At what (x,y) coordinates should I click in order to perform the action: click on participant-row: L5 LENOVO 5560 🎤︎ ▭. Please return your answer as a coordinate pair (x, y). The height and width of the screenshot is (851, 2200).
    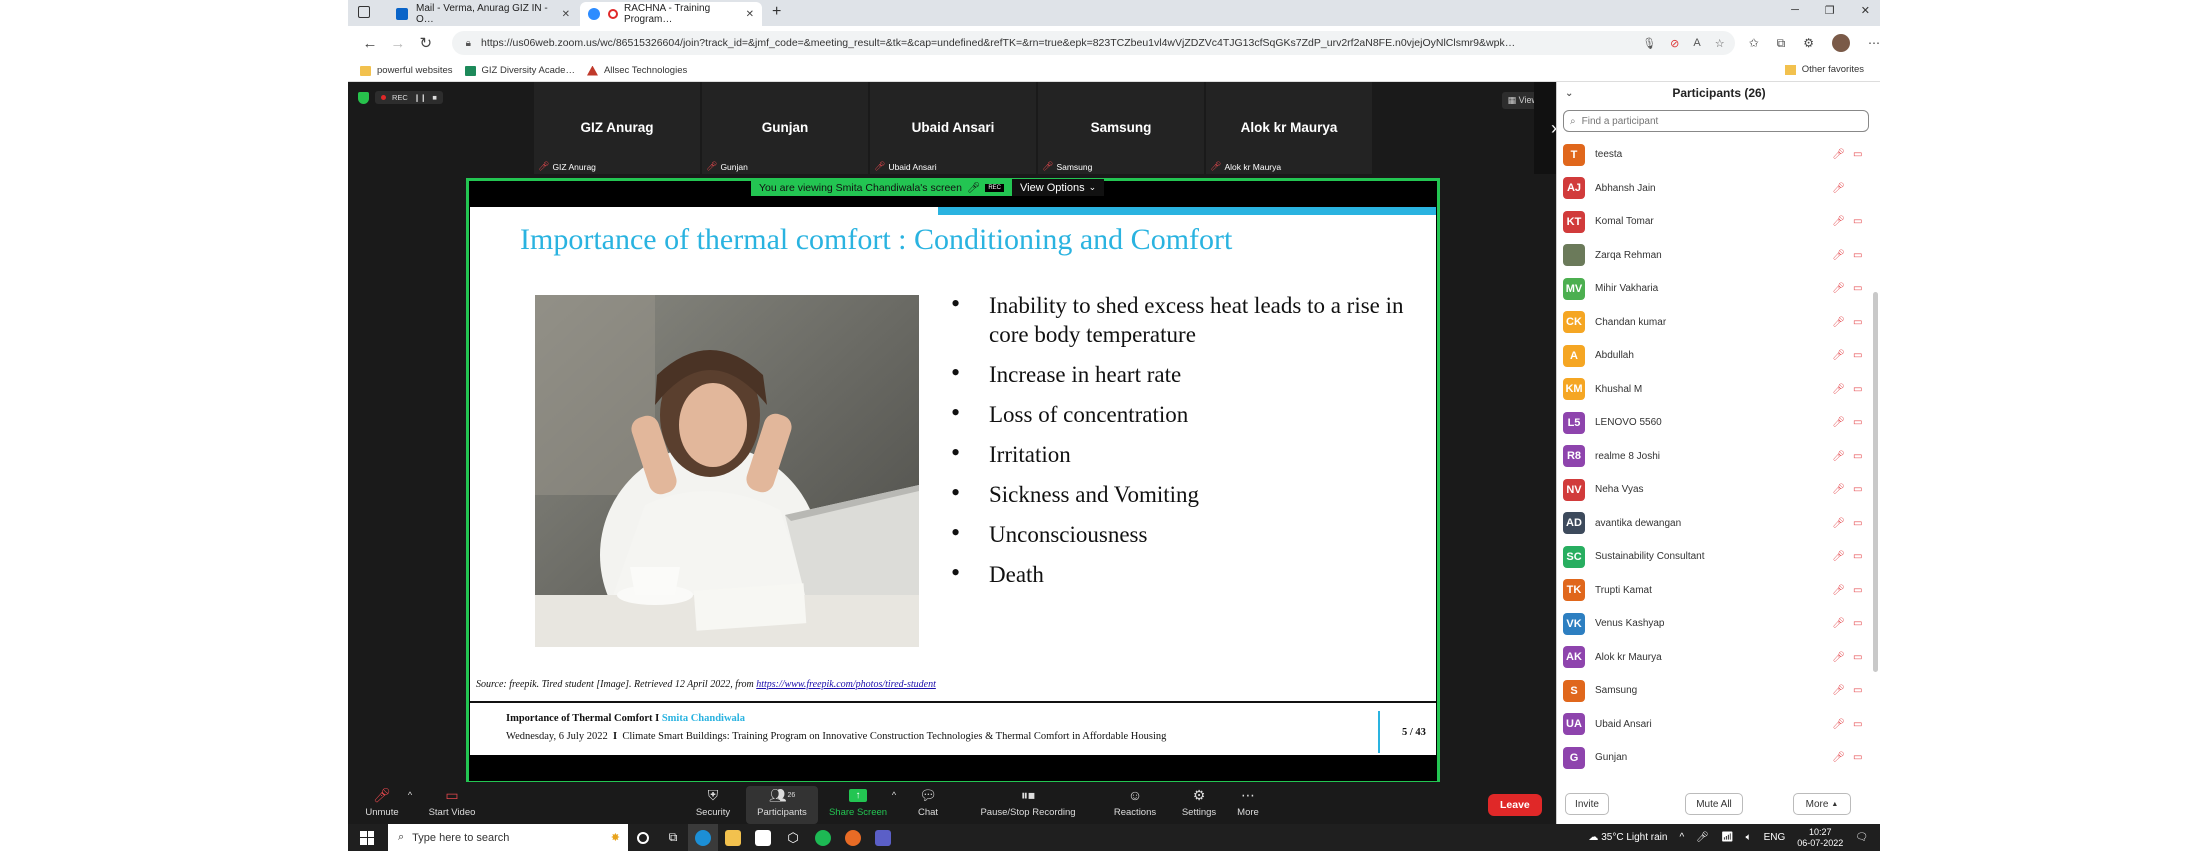
    Looking at the image, I should click on (1713, 423).